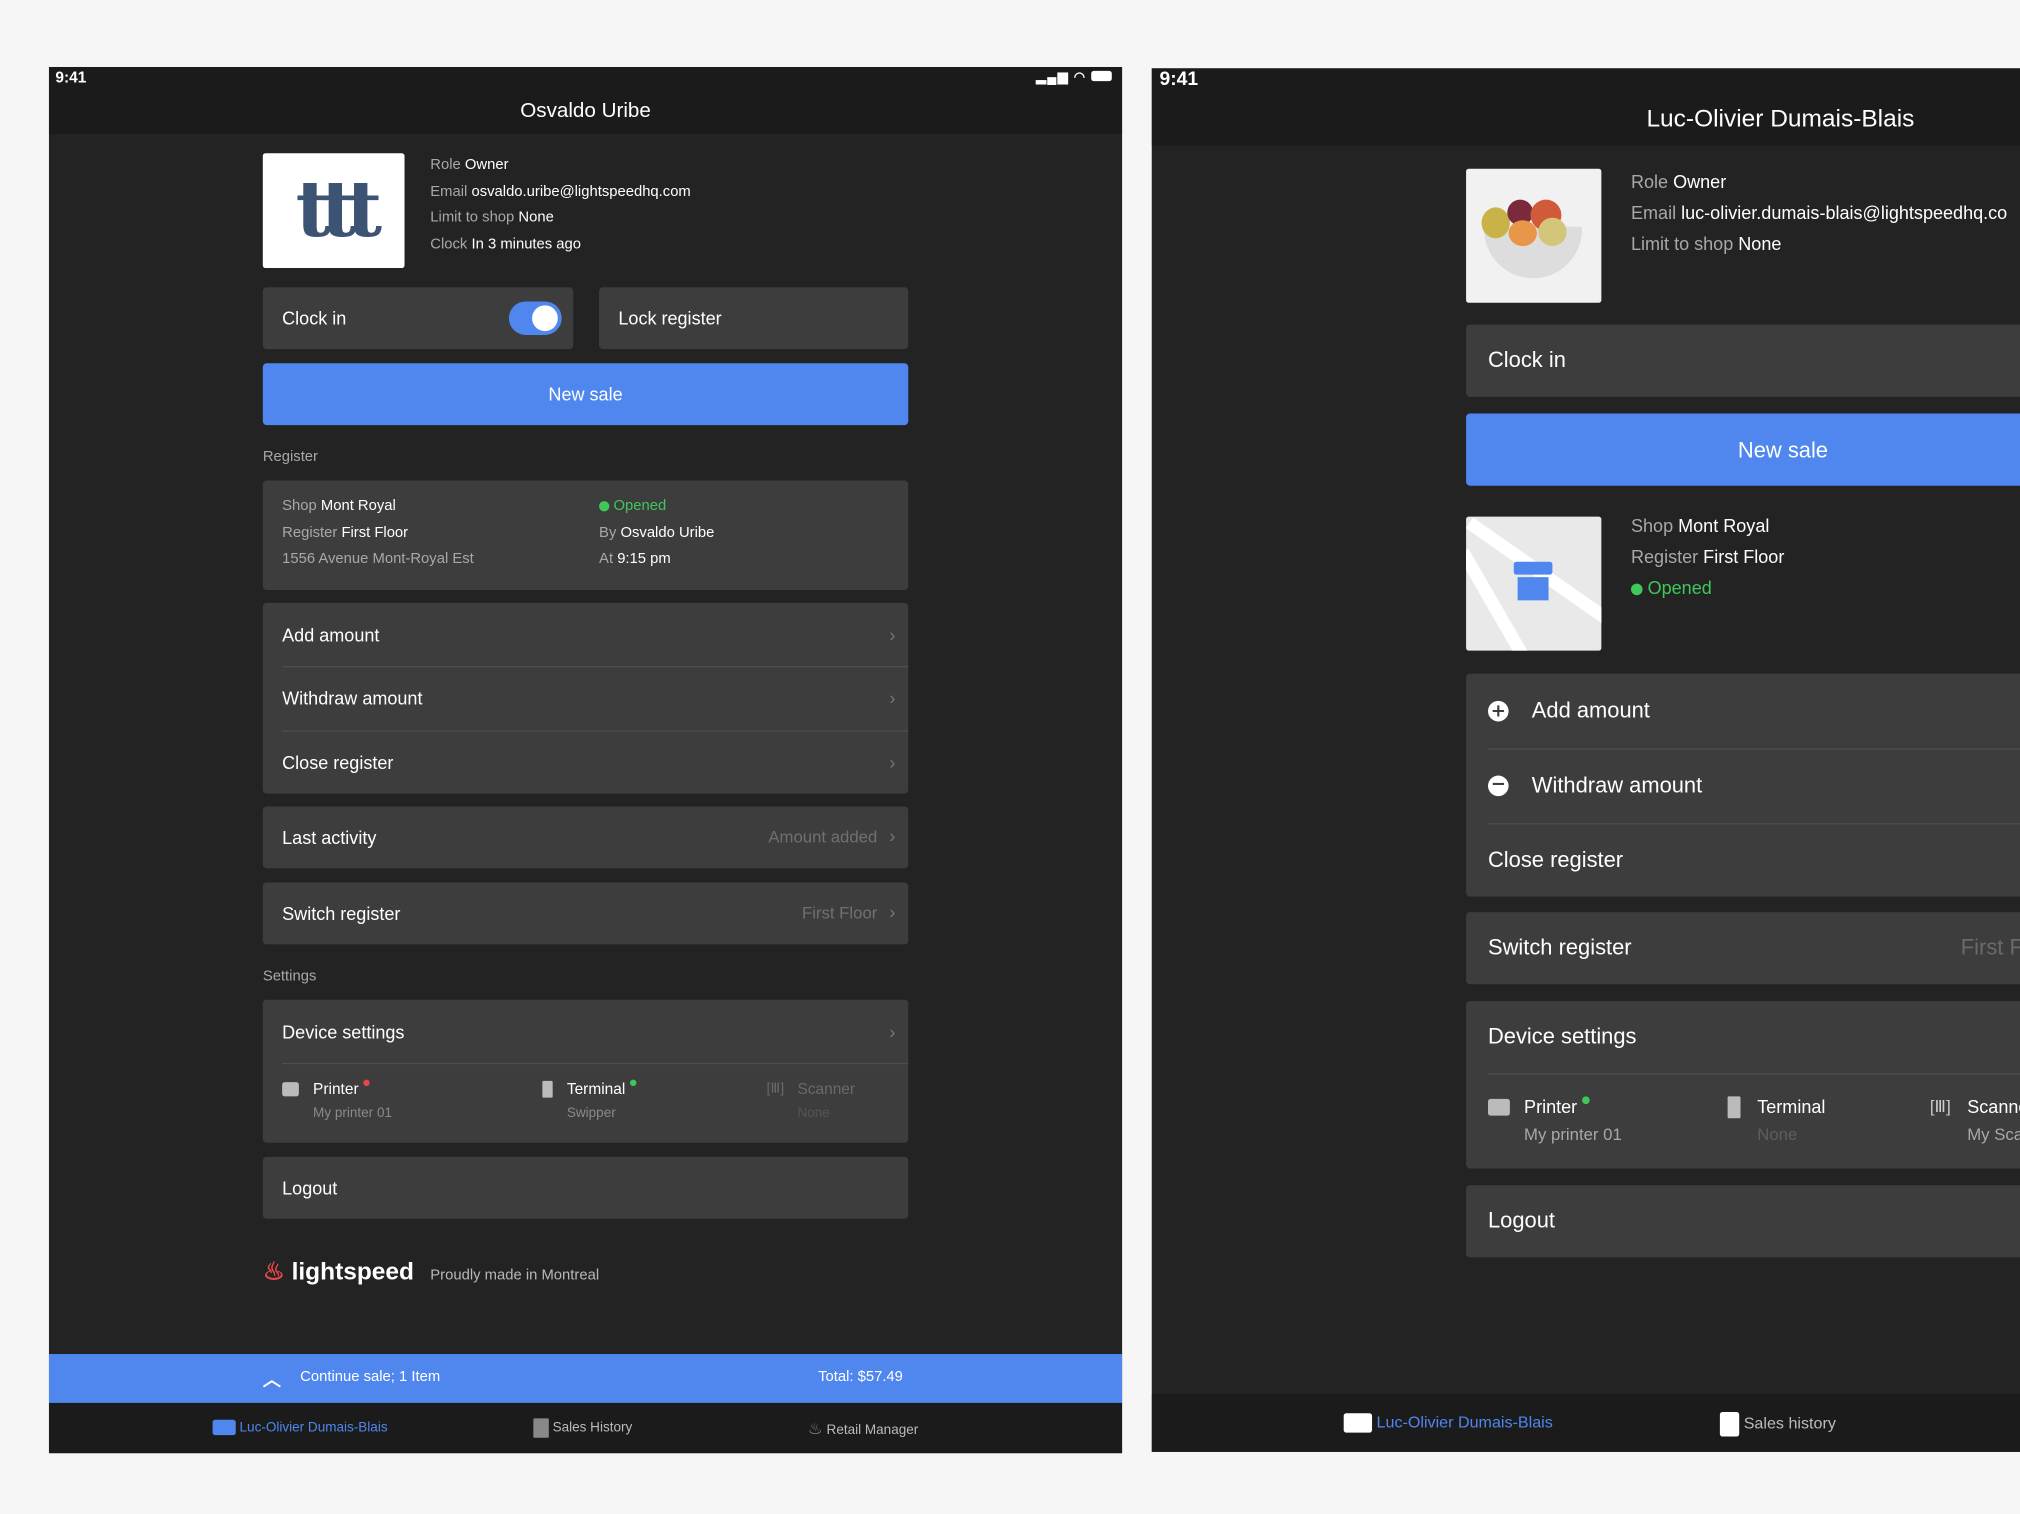 Image resolution: width=2020 pixels, height=1514 pixels. What do you see at coordinates (336, 1088) in the screenshot?
I see `printer-name: Printer` at bounding box center [336, 1088].